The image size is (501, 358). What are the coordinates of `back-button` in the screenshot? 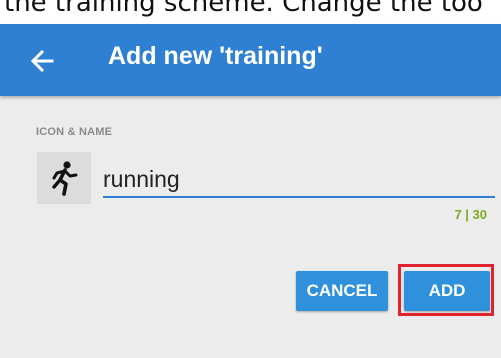 It's located at (43, 61).